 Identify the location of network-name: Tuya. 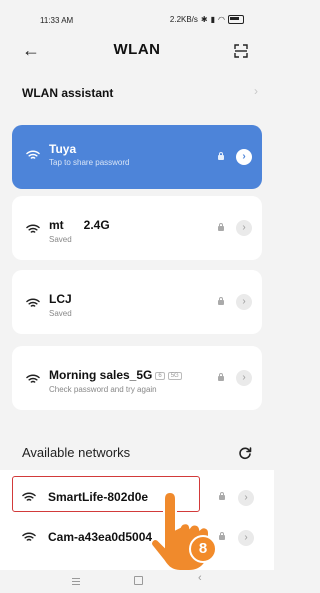
(63, 149).